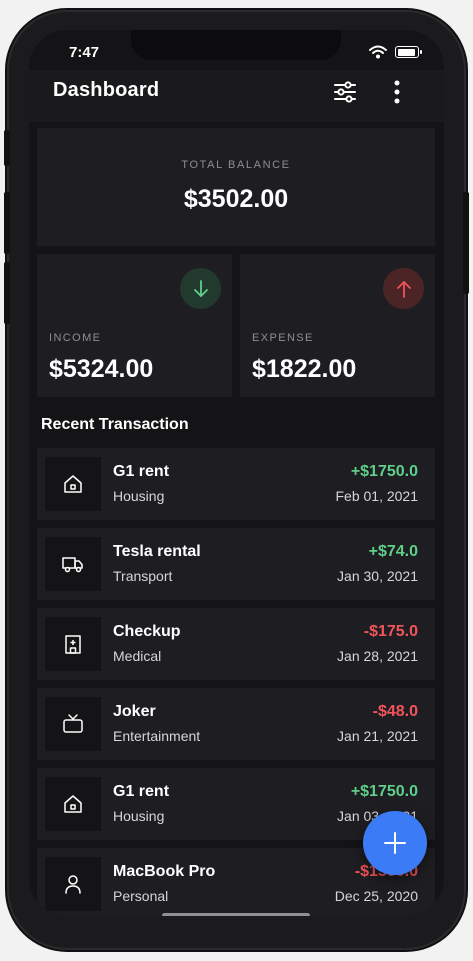 The image size is (473, 961). Describe the element at coordinates (393, 551) in the screenshot. I see `transaction-amount: +$74.0` at that location.